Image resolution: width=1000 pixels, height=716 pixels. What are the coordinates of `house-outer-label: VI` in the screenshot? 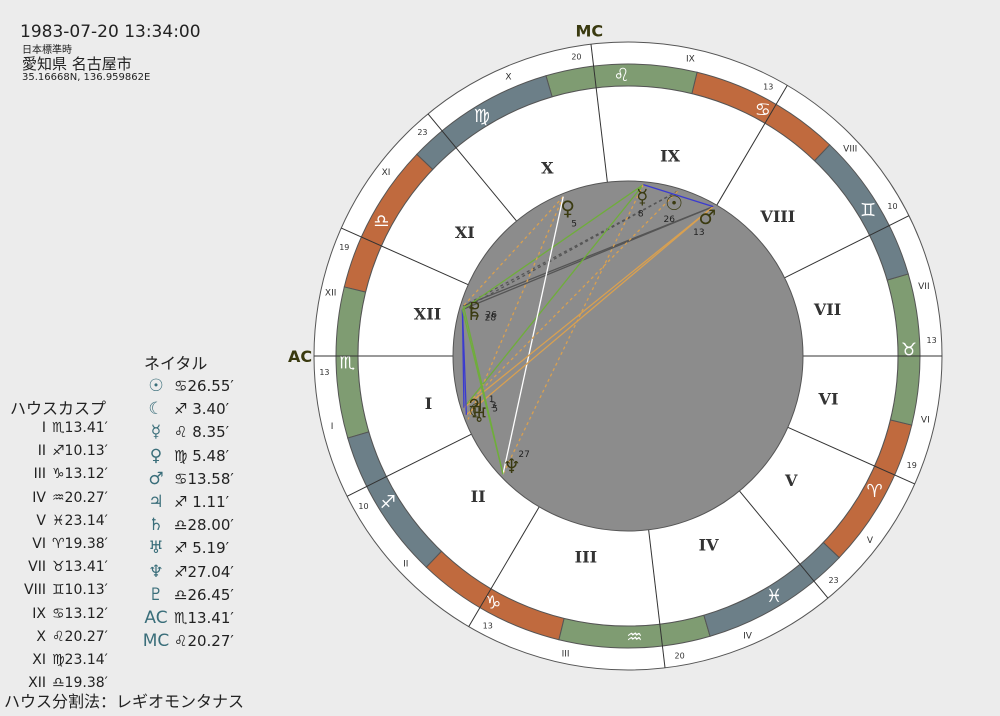 It's located at (925, 420).